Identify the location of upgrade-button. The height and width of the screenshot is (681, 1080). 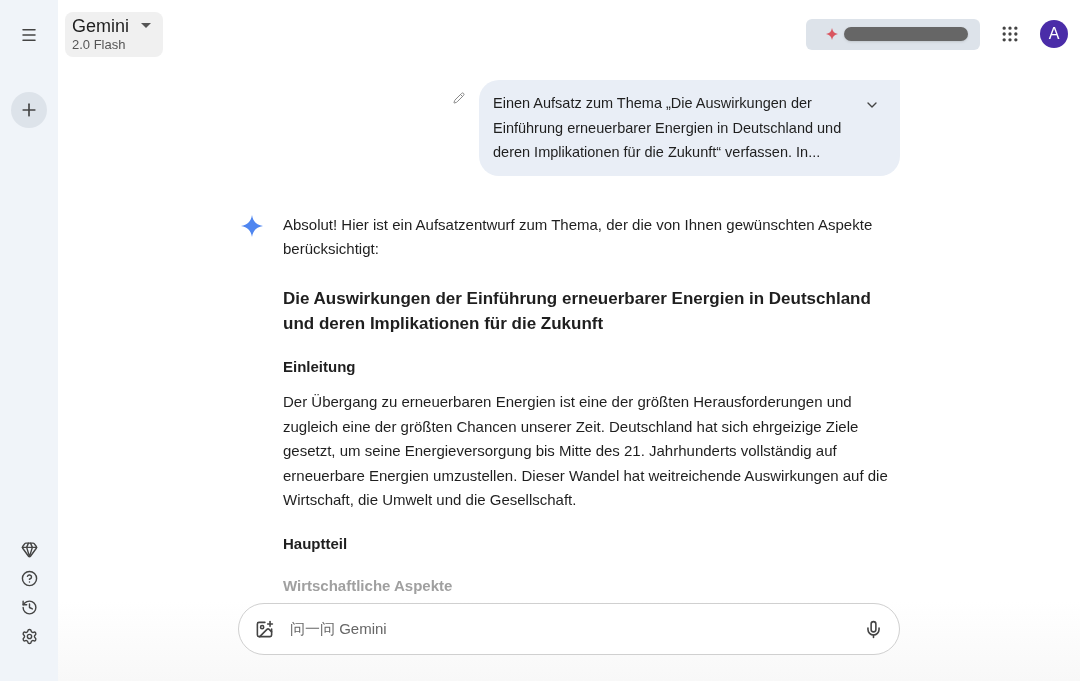
(893, 34).